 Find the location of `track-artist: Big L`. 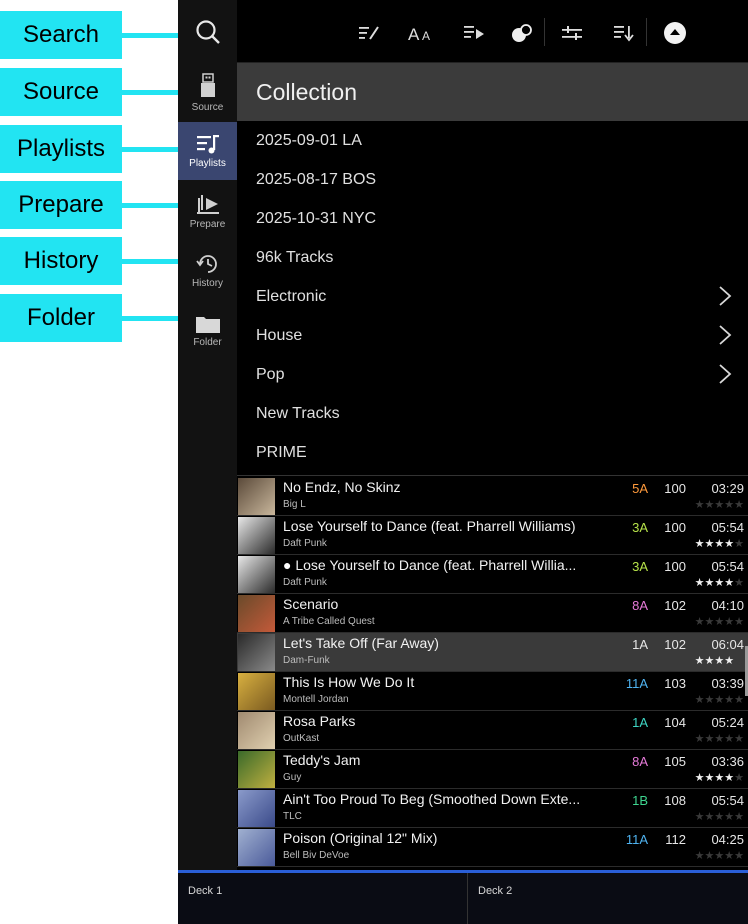

track-artist: Big L is located at coordinates (294, 504).